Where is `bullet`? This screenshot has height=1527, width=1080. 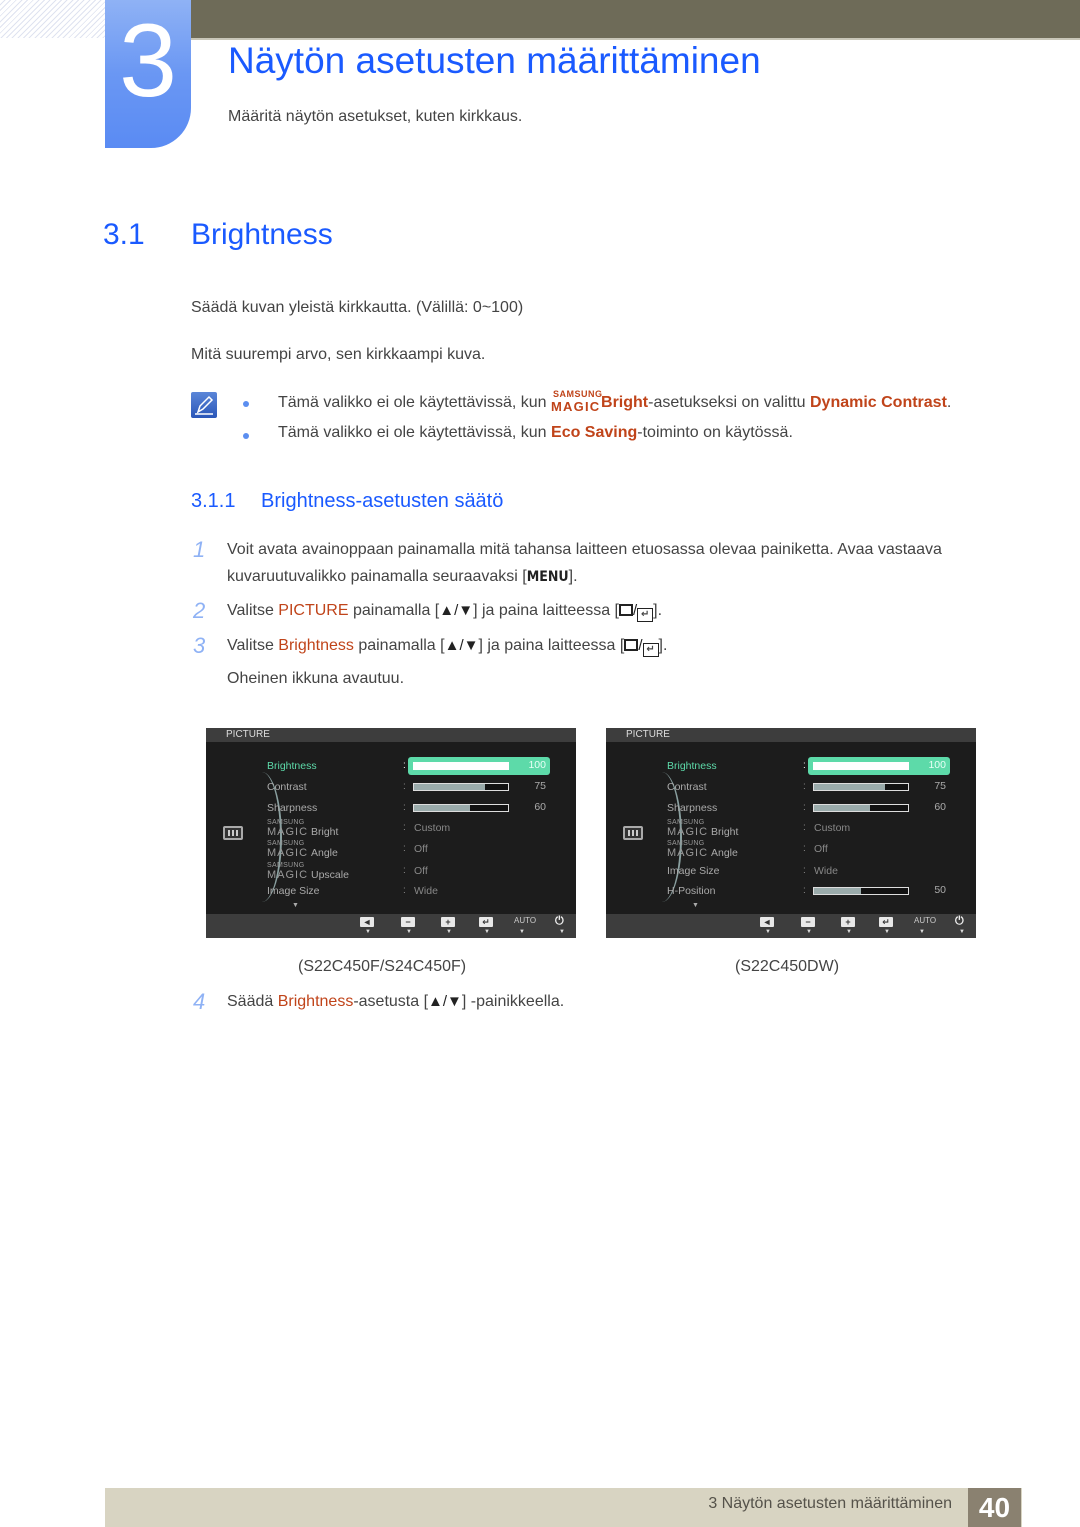 bullet is located at coordinates (246, 436).